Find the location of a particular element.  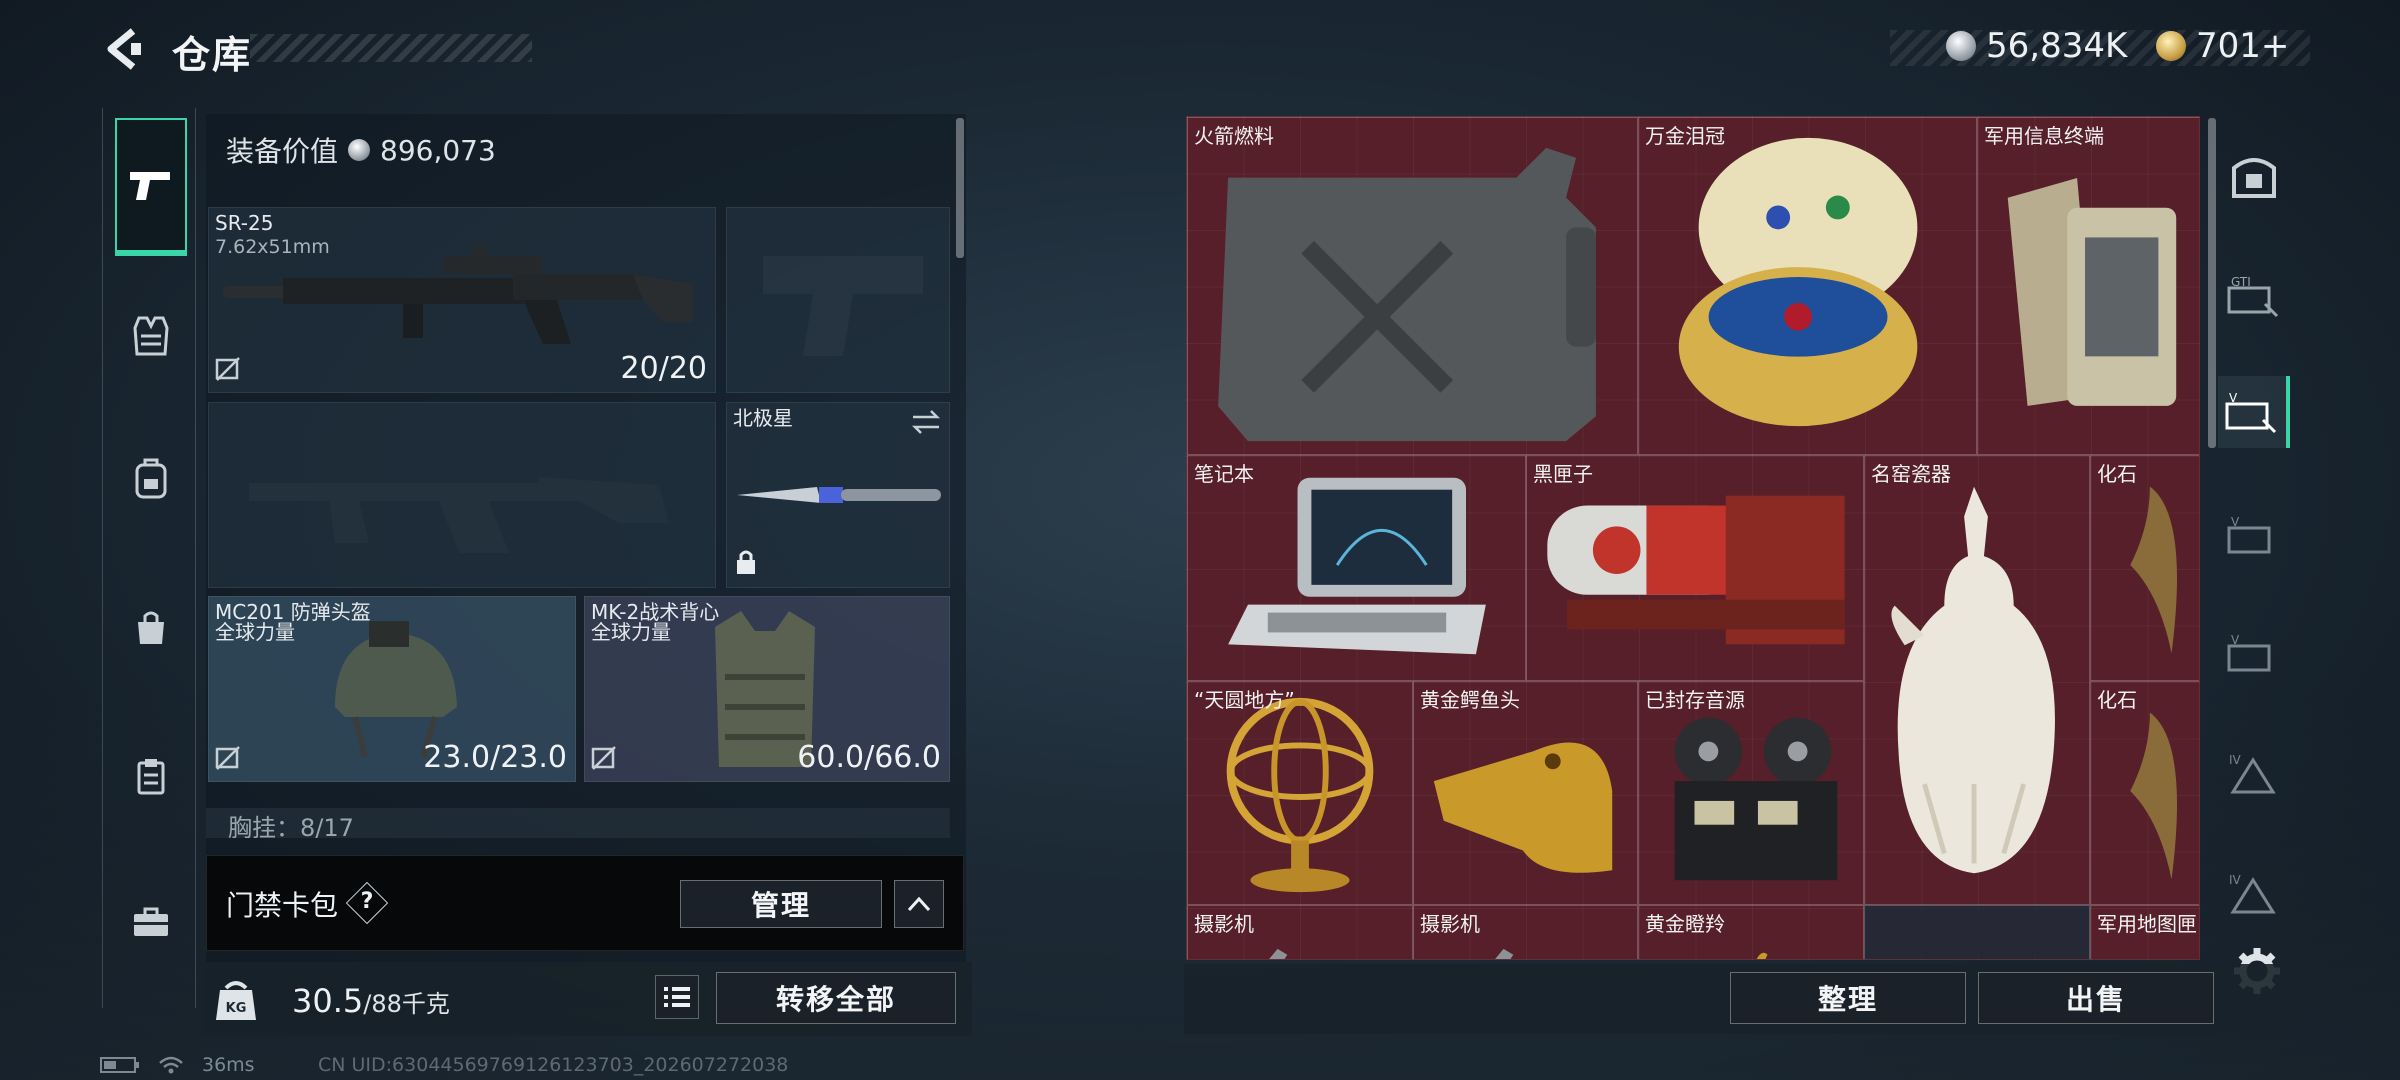

case-iv2-icon: IV is located at coordinates (2252, 893).